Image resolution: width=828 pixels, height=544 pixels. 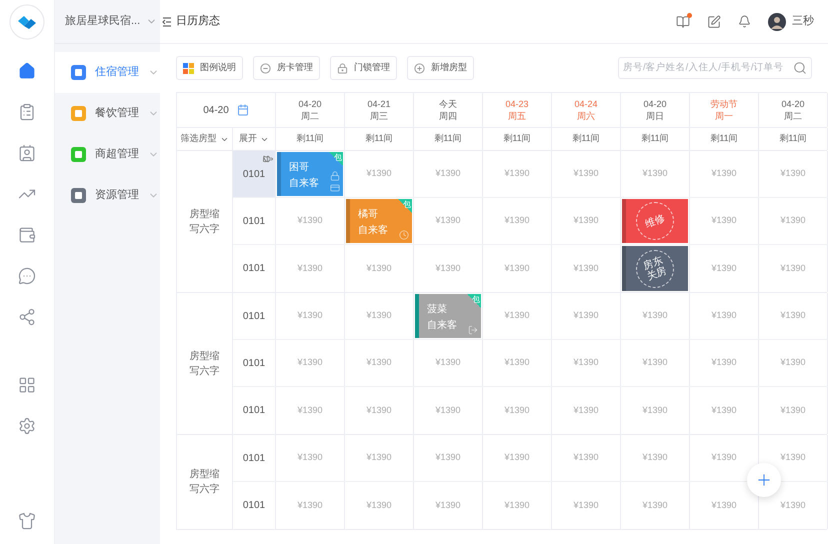 I want to click on status-stamp: 房东关房, so click(x=655, y=269).